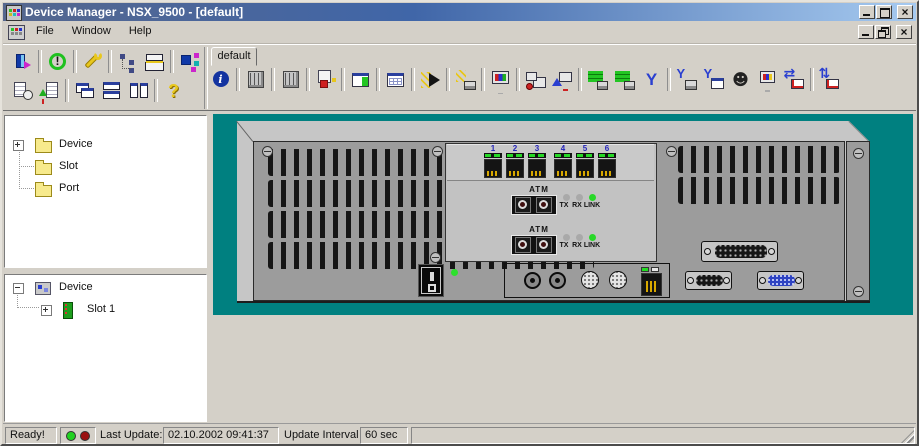 Image resolution: width=919 pixels, height=446 pixels. What do you see at coordinates (189, 62) in the screenshot?
I see `topology-button` at bounding box center [189, 62].